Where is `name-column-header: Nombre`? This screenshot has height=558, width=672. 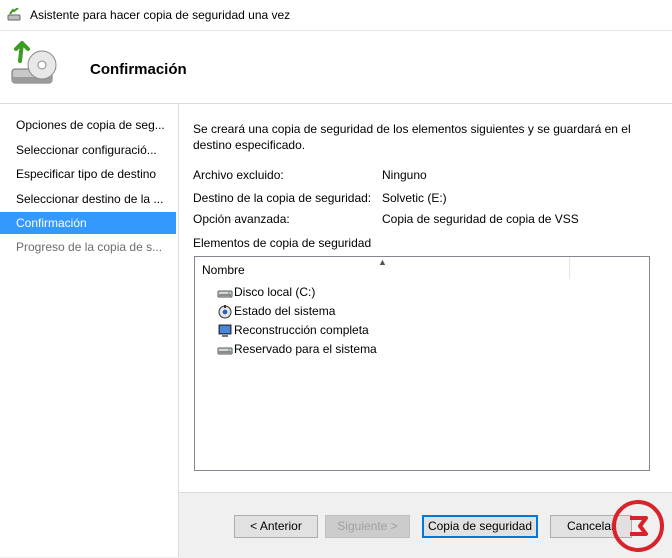 name-column-header: Nombre is located at coordinates (223, 270).